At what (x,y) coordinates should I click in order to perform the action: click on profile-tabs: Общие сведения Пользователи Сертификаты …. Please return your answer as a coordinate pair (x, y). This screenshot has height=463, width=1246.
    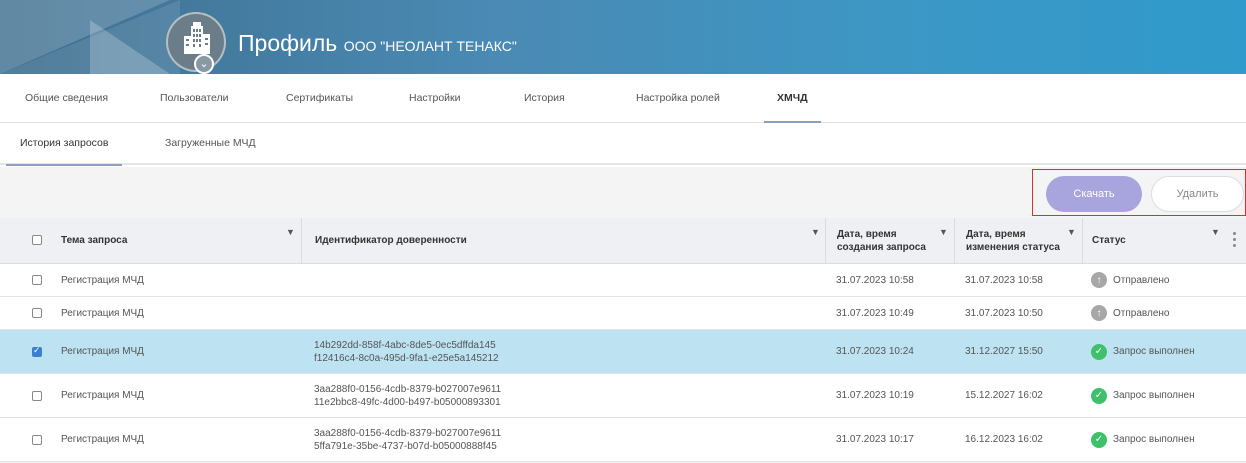
    Looking at the image, I should click on (623, 102).